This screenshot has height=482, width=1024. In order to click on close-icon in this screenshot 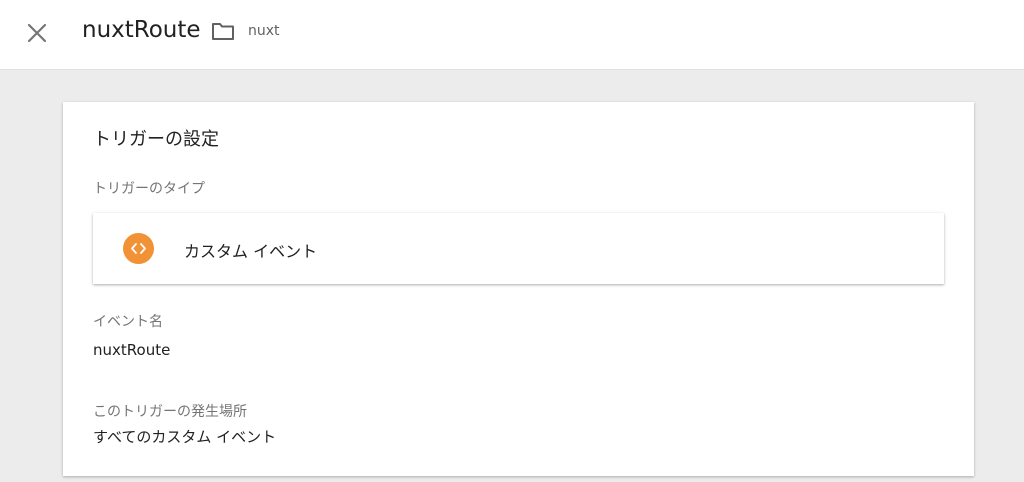, I will do `click(37, 33)`.